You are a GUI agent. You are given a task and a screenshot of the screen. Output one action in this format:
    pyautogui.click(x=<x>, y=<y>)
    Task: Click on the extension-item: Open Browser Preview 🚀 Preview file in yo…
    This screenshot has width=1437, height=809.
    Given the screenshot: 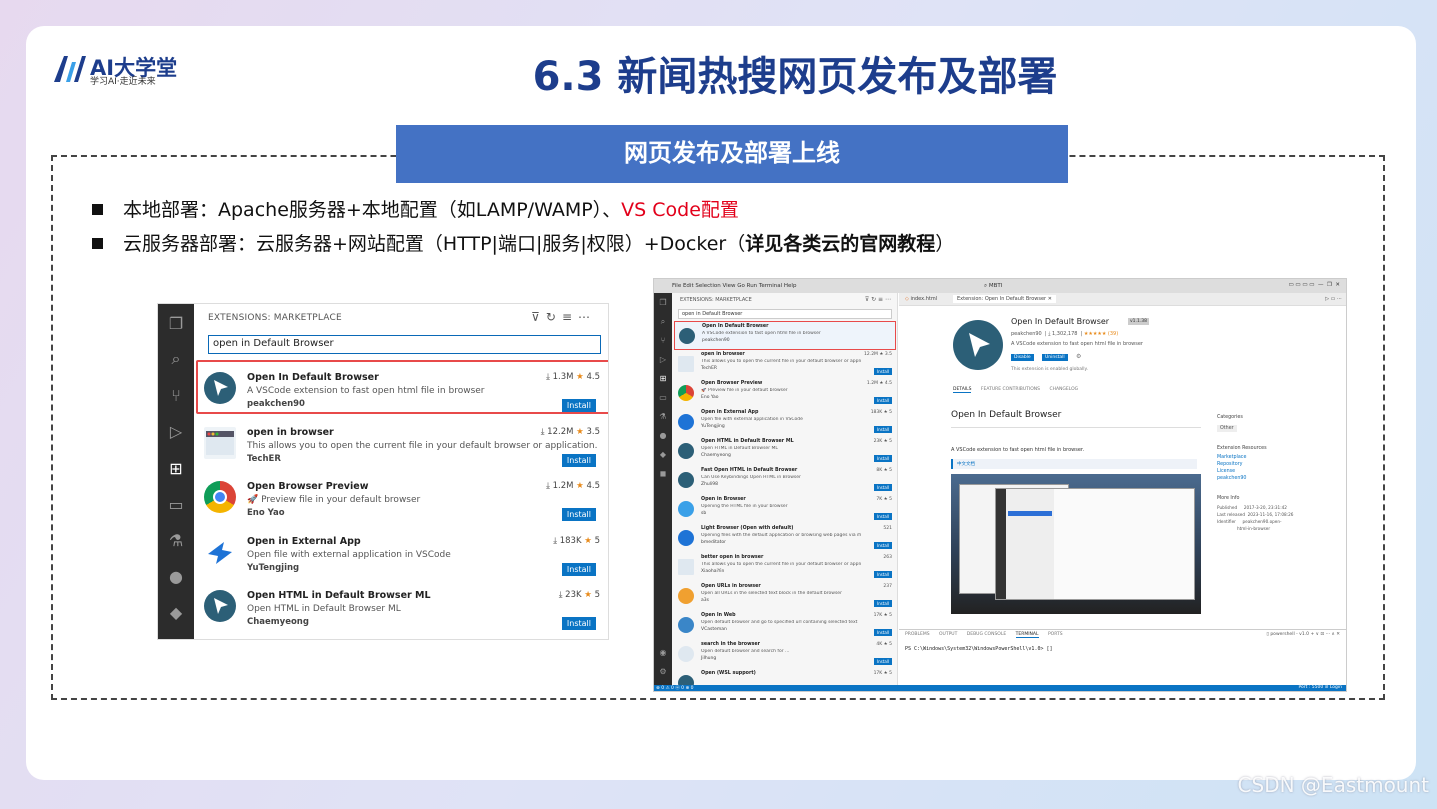 What is the action you would take?
    pyautogui.click(x=785, y=393)
    